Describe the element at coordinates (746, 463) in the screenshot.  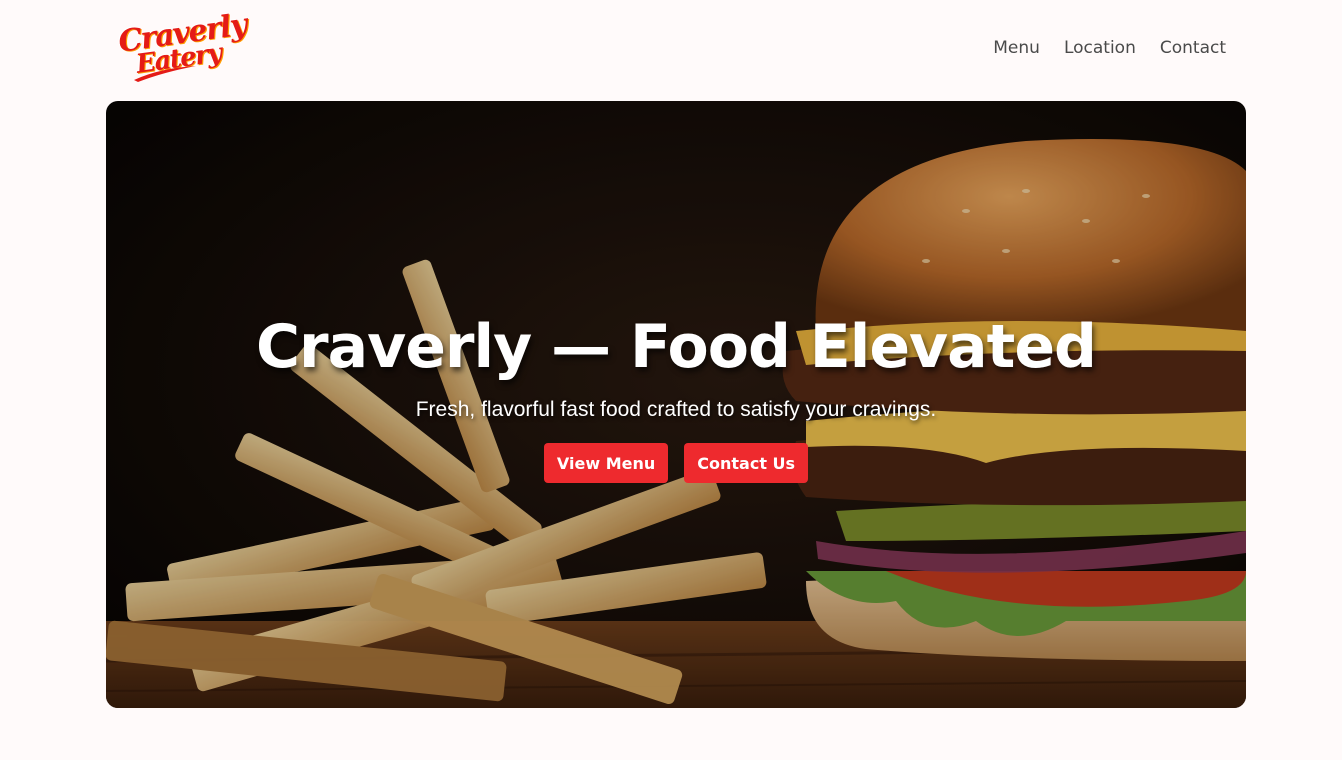
I see `contact-us-button: Contact Us` at that location.